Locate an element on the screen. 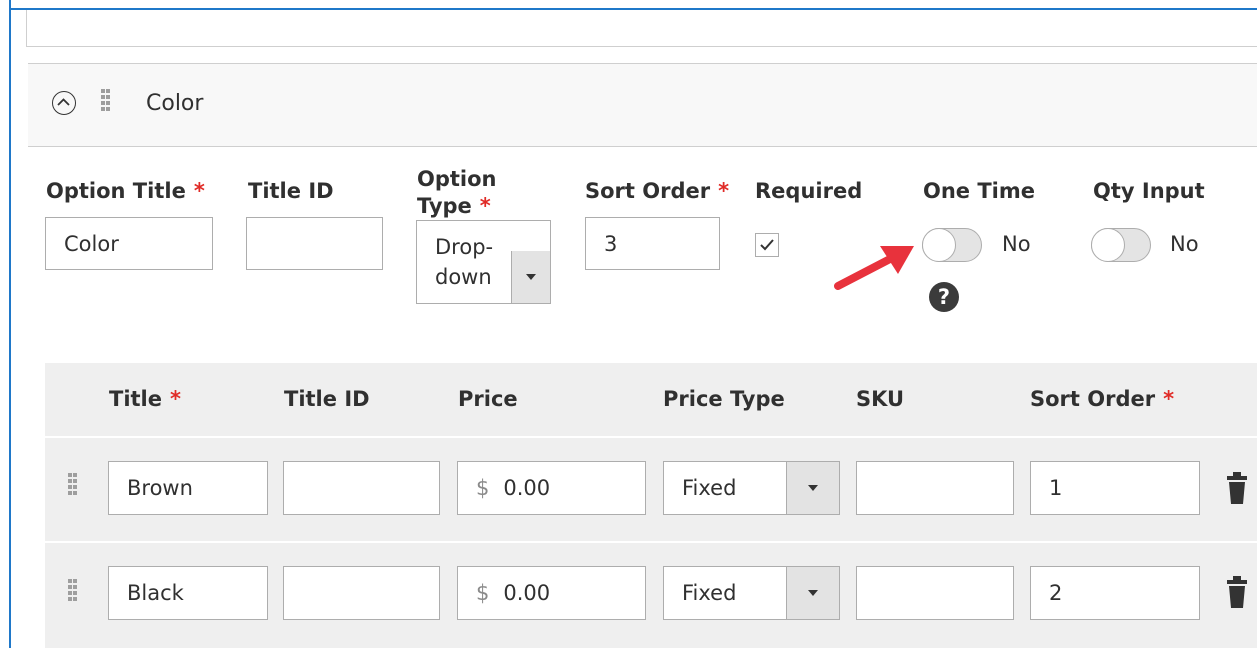  option-header: Color is located at coordinates (642, 105).